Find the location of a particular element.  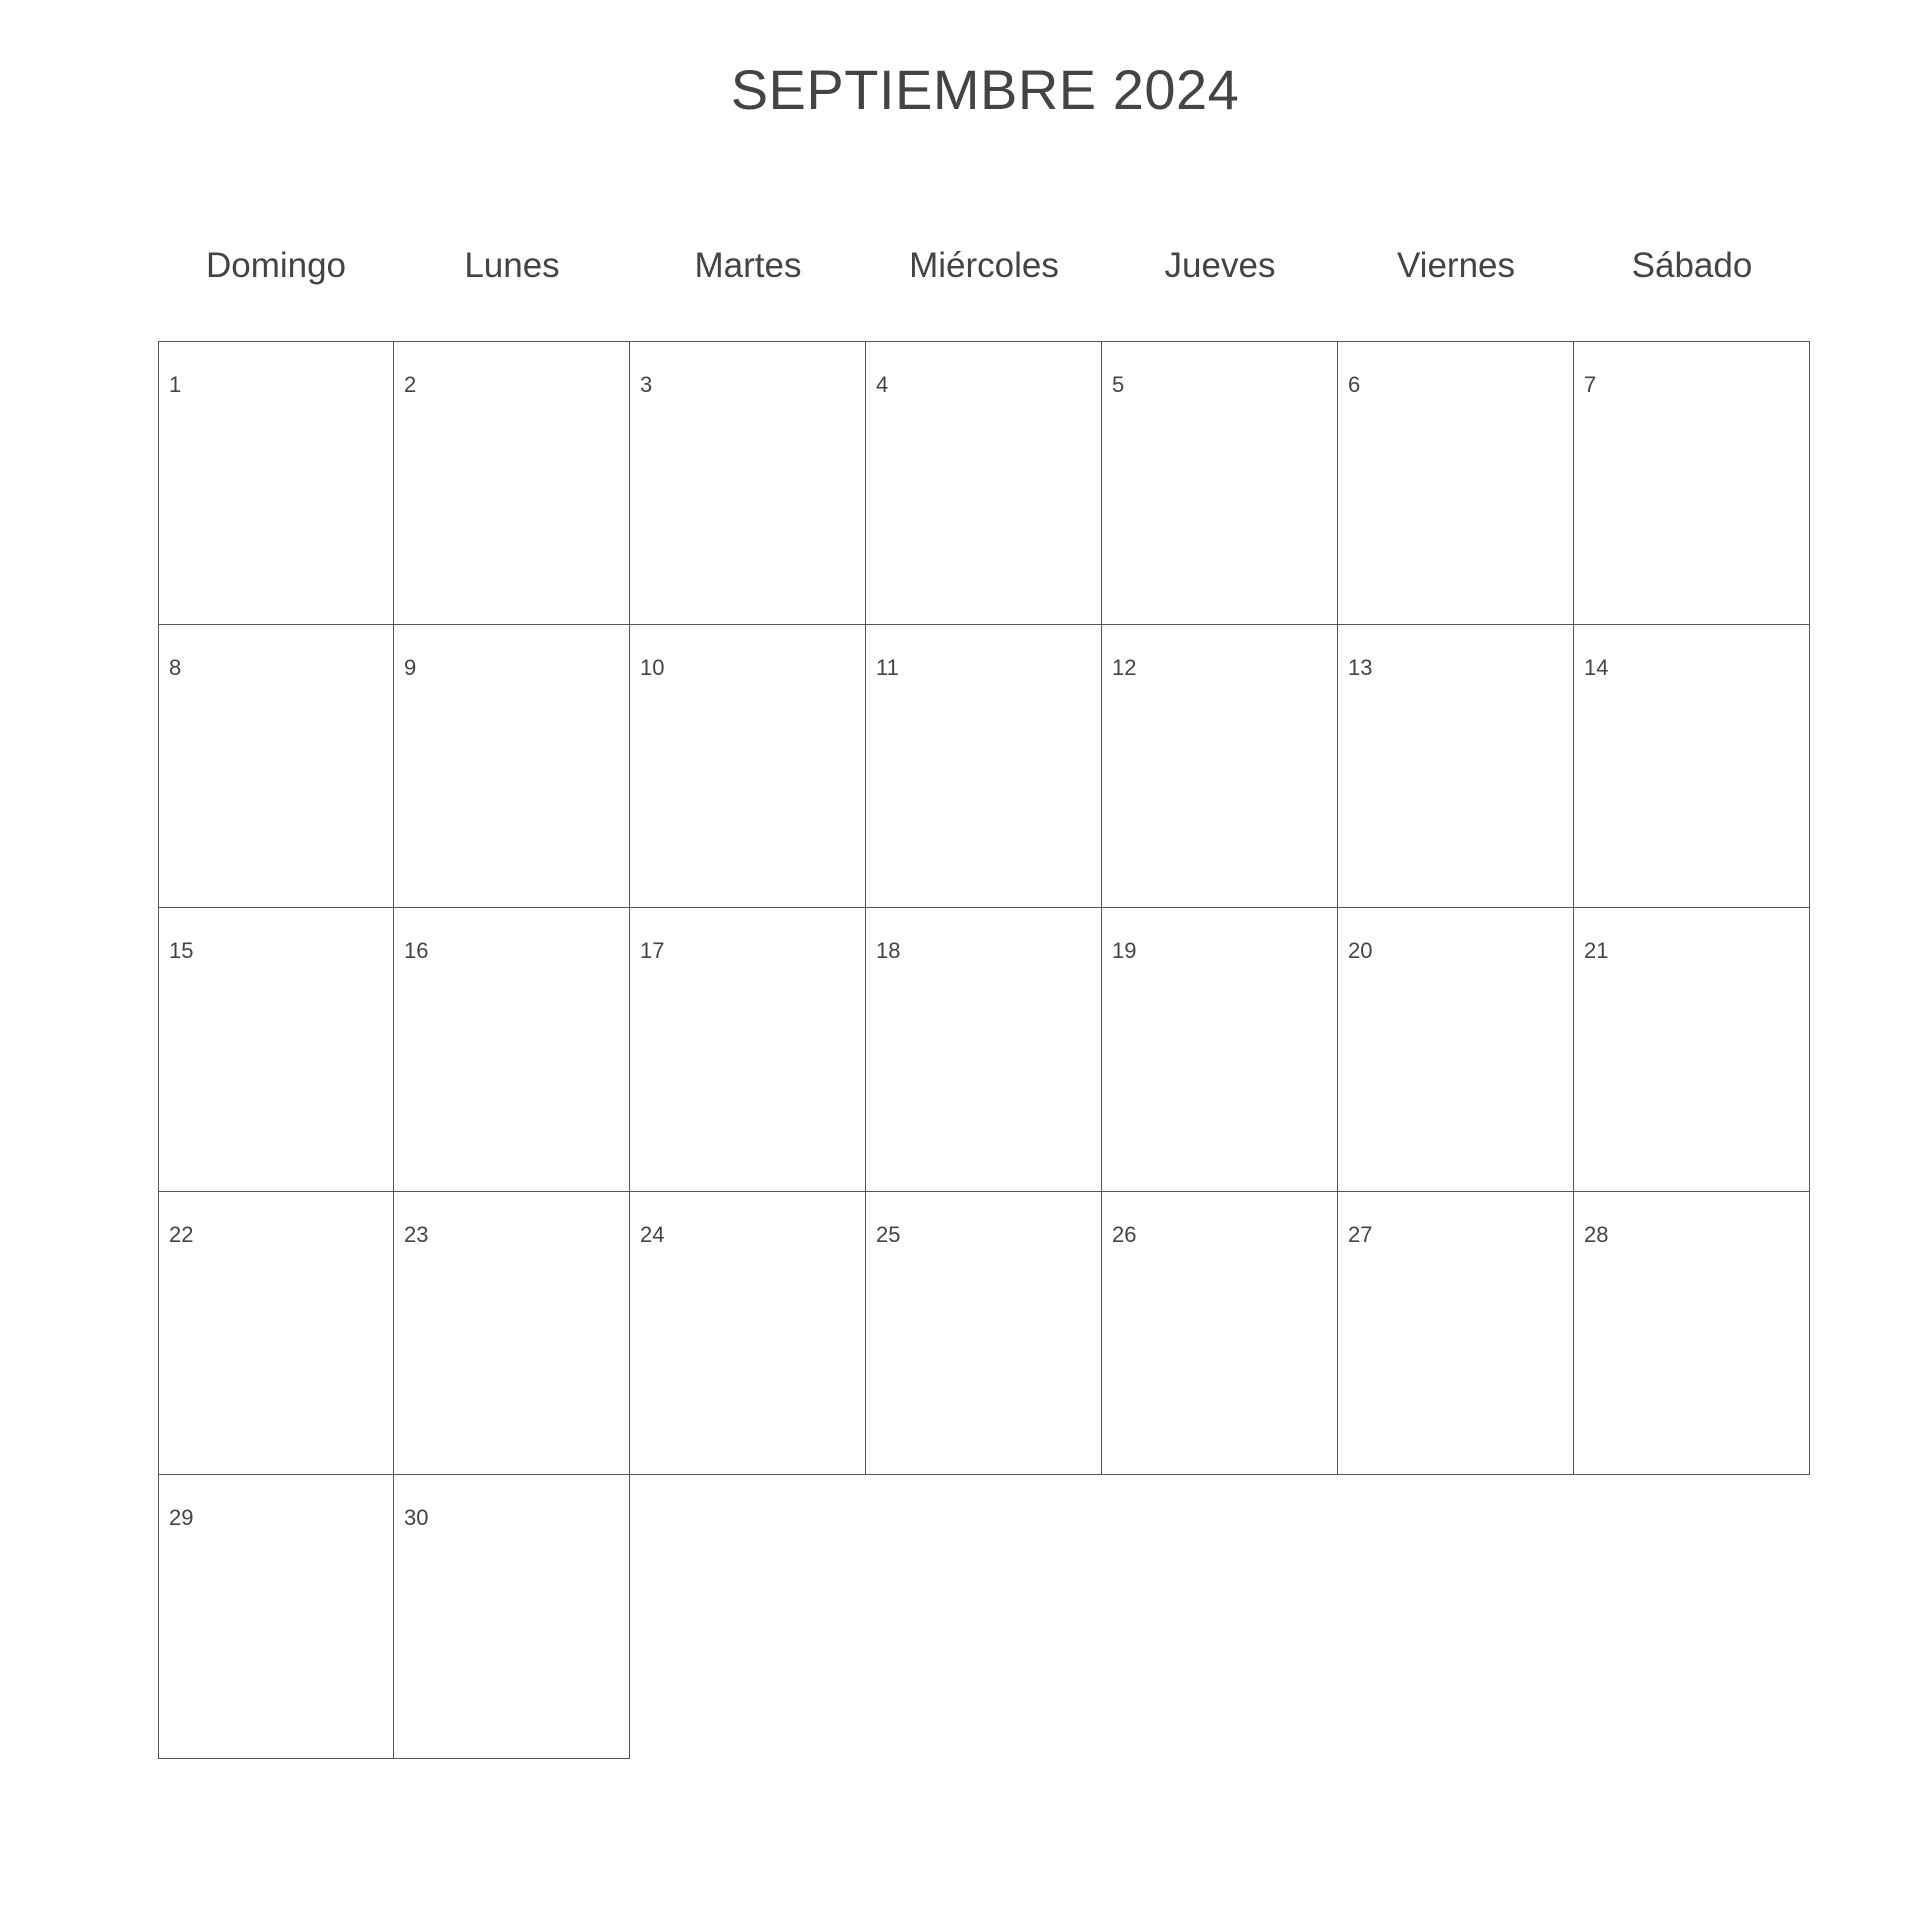

day-number: 14 is located at coordinates (1596, 667).